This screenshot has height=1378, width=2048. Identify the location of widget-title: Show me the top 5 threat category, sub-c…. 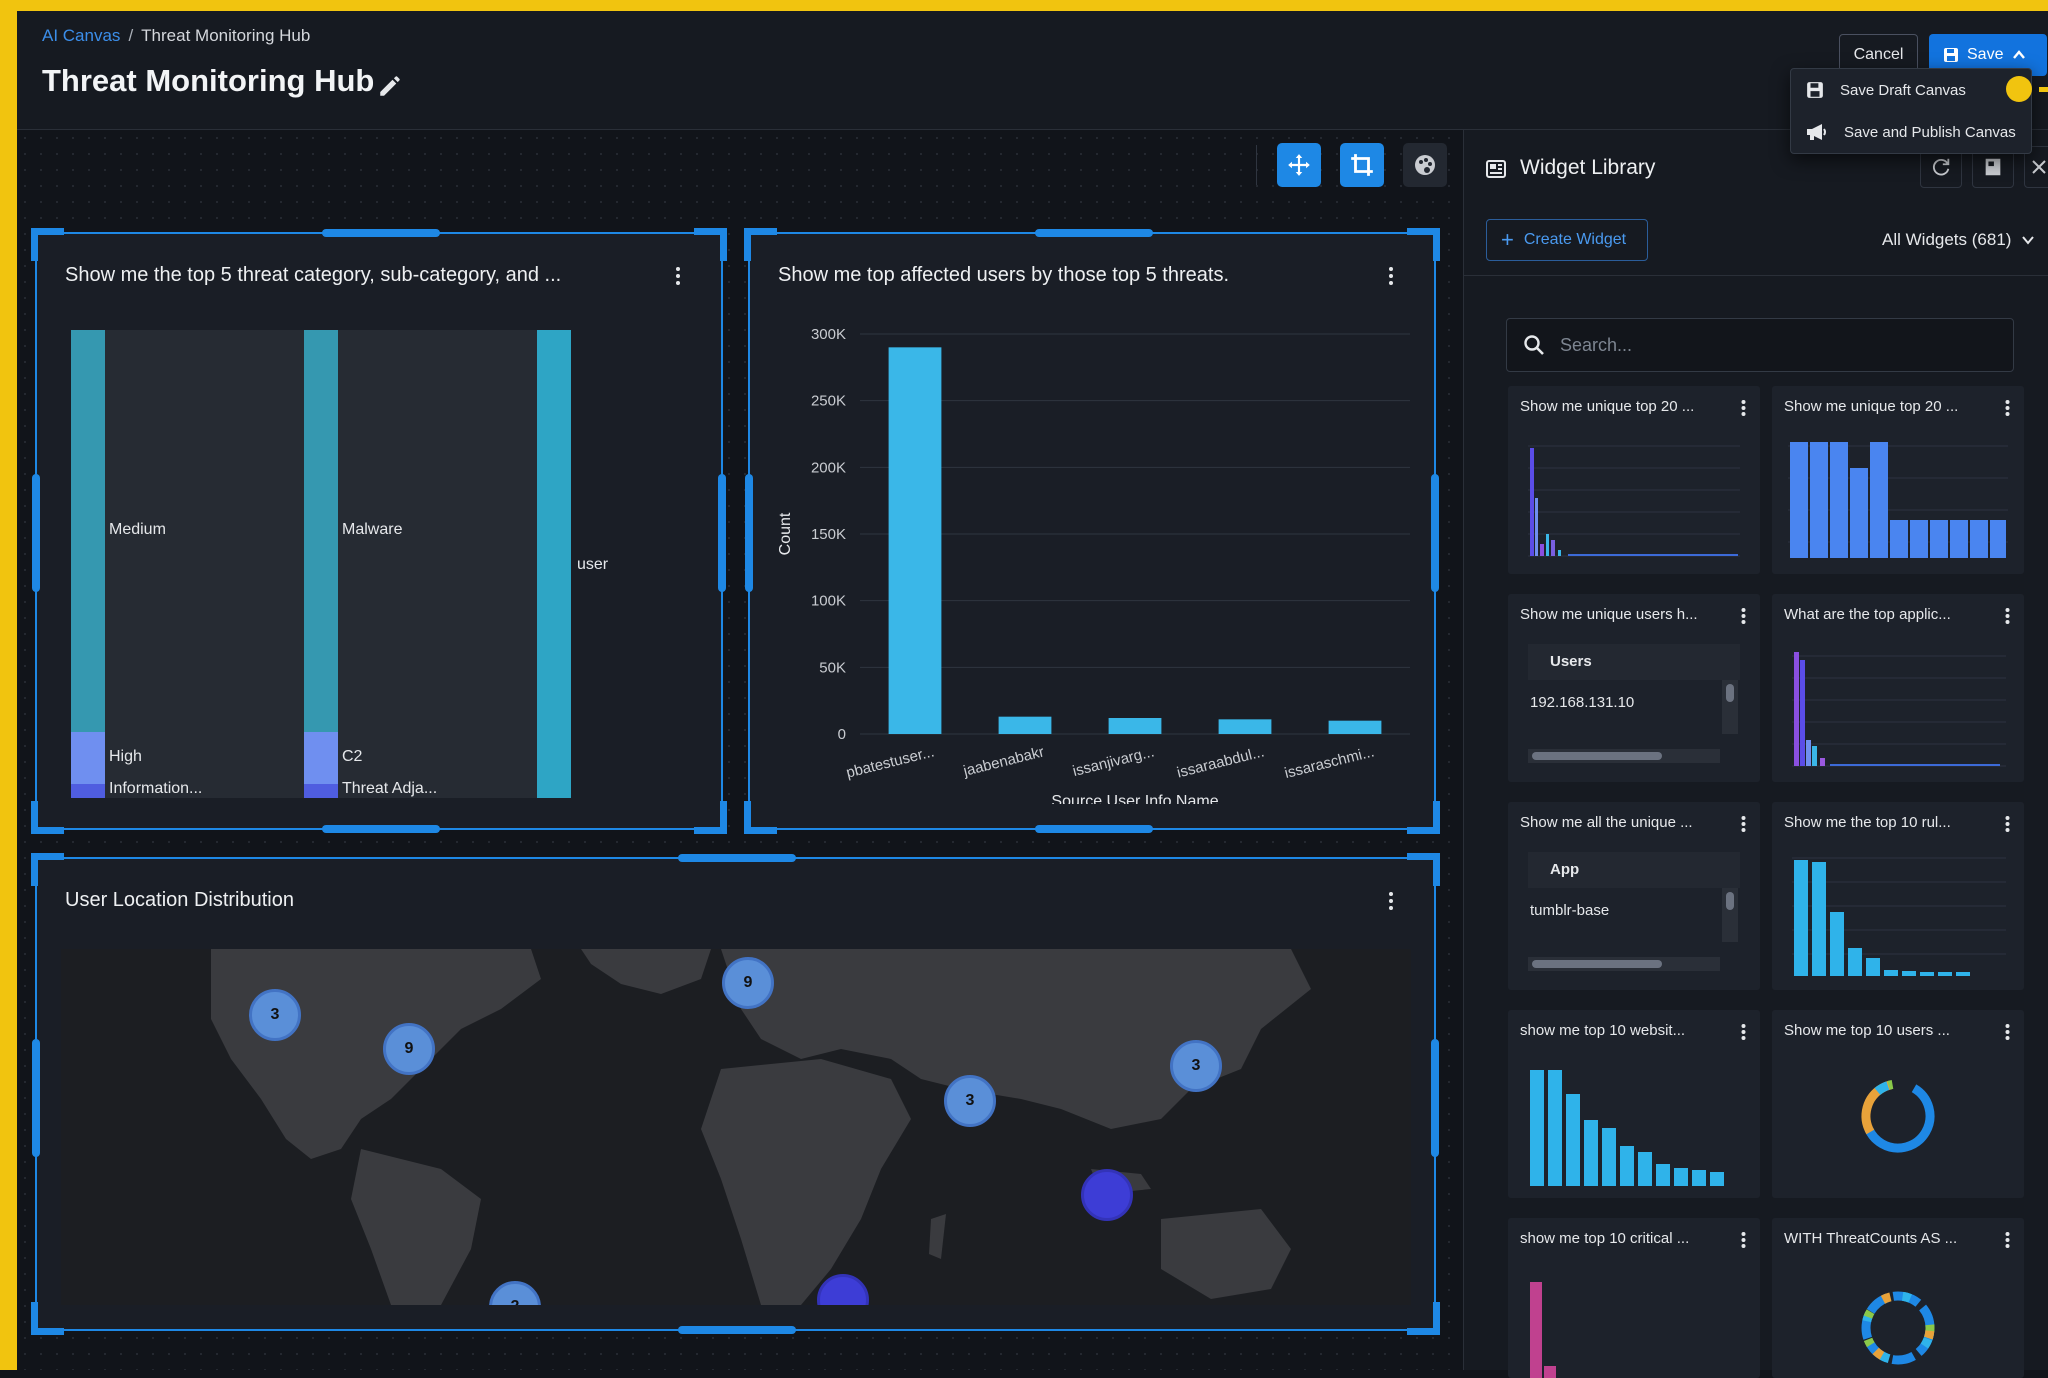
(313, 275).